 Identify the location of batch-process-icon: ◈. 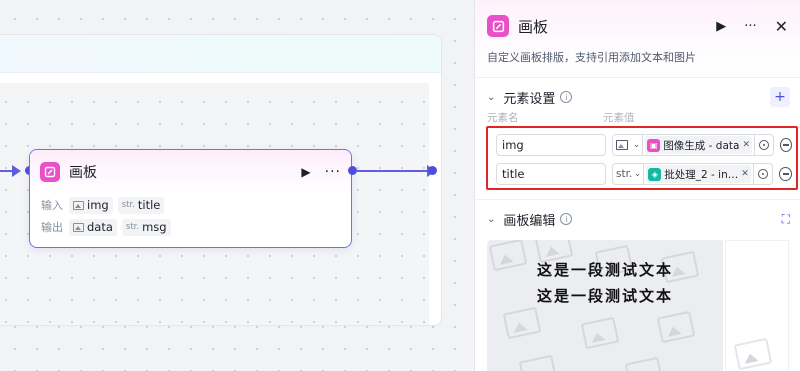
(655, 174).